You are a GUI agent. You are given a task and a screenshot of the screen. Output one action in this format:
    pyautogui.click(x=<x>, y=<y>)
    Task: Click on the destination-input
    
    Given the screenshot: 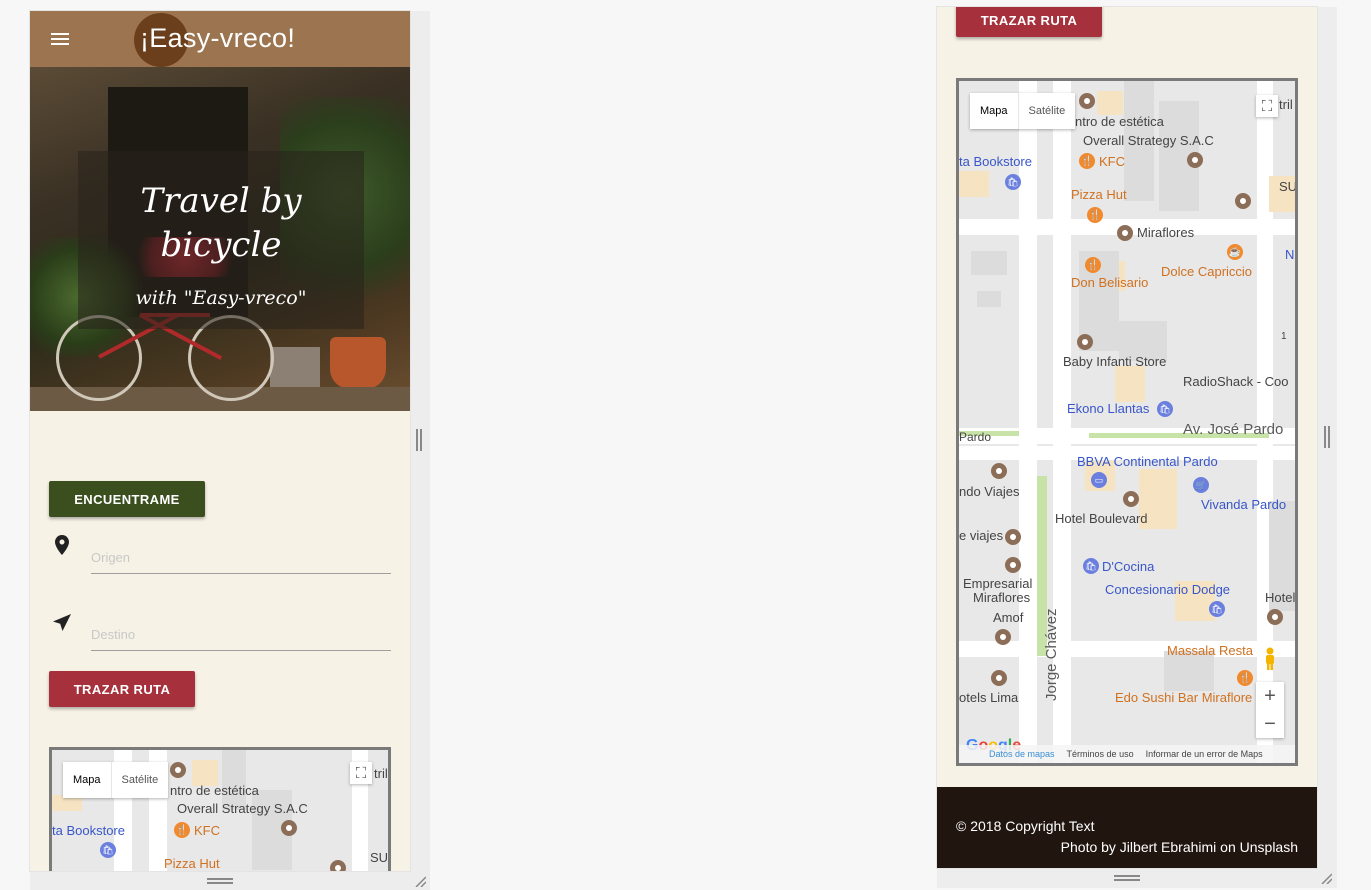 What is the action you would take?
    pyautogui.click(x=241, y=634)
    